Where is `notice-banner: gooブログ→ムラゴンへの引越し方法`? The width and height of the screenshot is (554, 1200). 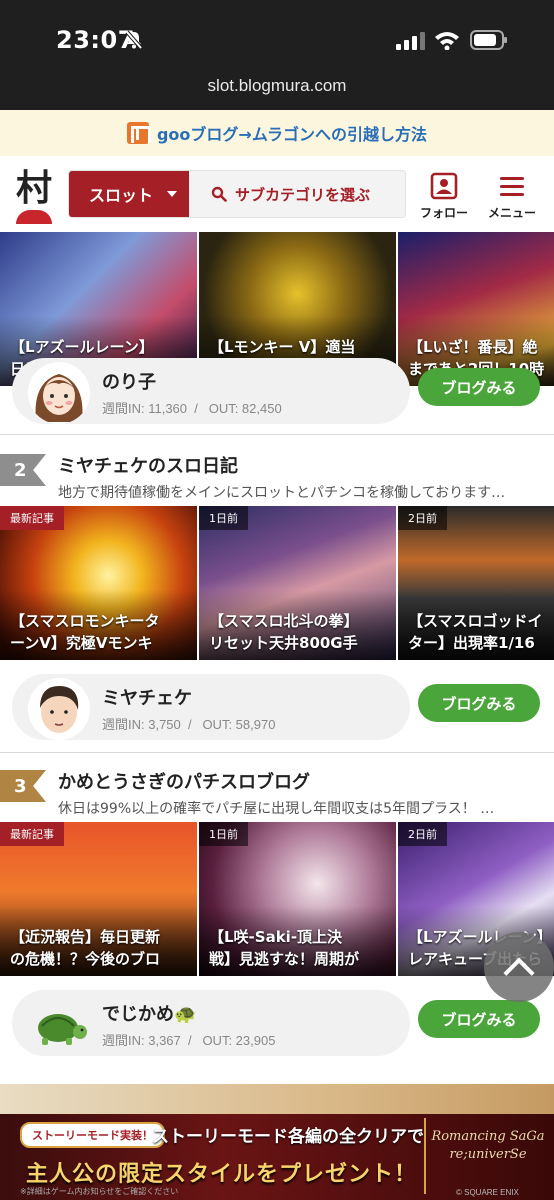 notice-banner: gooブログ→ムラゴンへの引越し方法 is located at coordinates (277, 133).